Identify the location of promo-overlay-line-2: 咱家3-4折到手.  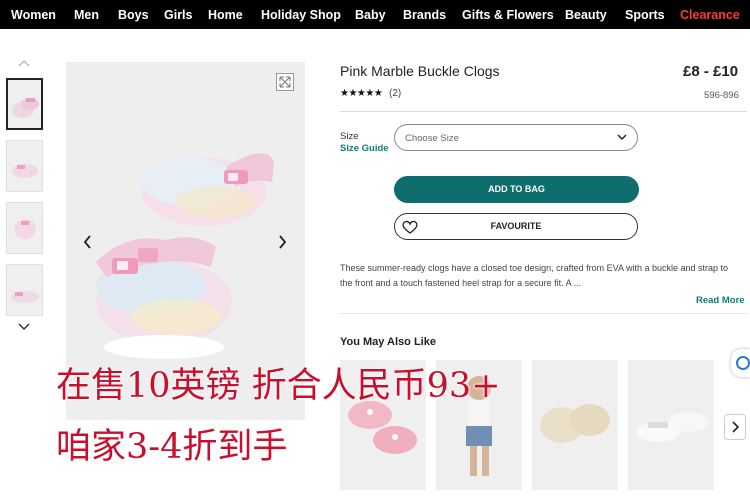
(172, 447).